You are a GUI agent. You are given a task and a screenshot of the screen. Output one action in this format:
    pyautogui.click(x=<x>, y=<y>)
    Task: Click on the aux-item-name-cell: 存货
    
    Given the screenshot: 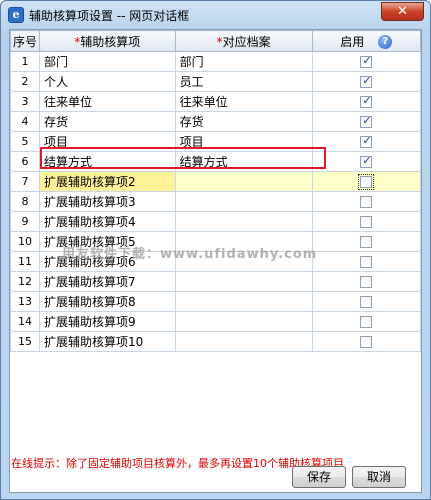 What is the action you would take?
    pyautogui.click(x=107, y=121)
    